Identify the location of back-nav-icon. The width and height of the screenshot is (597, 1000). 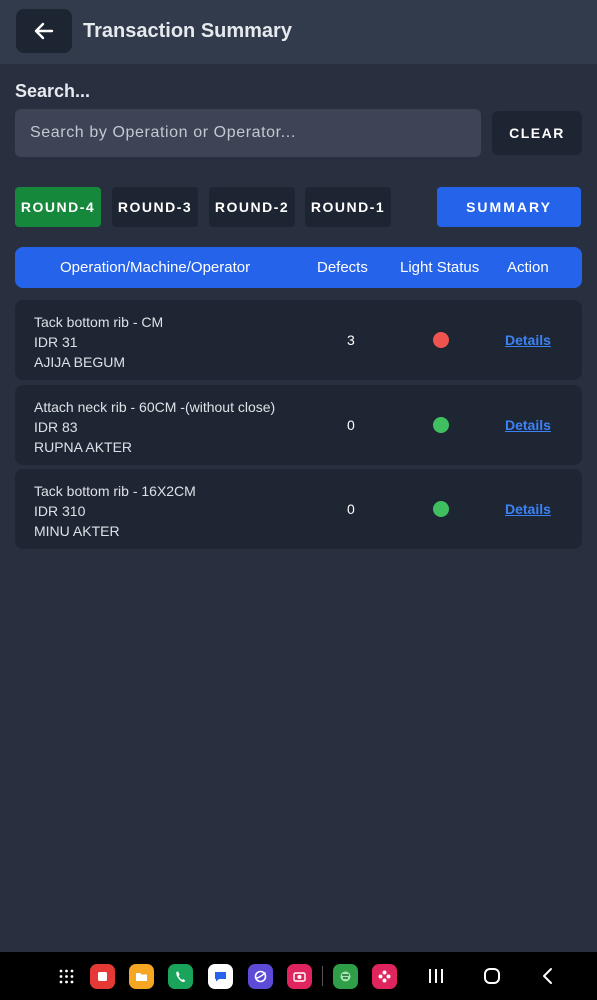
(548, 976).